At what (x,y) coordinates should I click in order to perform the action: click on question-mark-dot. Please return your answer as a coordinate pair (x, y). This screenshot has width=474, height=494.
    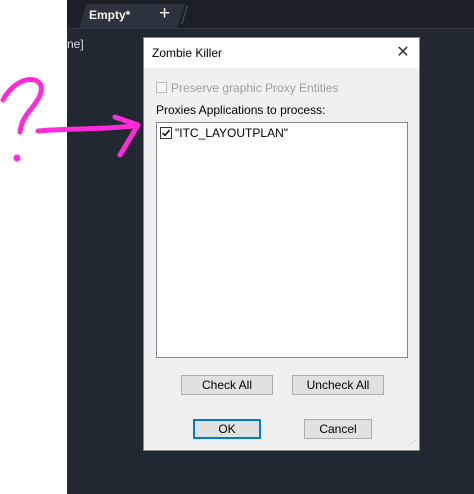
    Looking at the image, I should click on (17, 158).